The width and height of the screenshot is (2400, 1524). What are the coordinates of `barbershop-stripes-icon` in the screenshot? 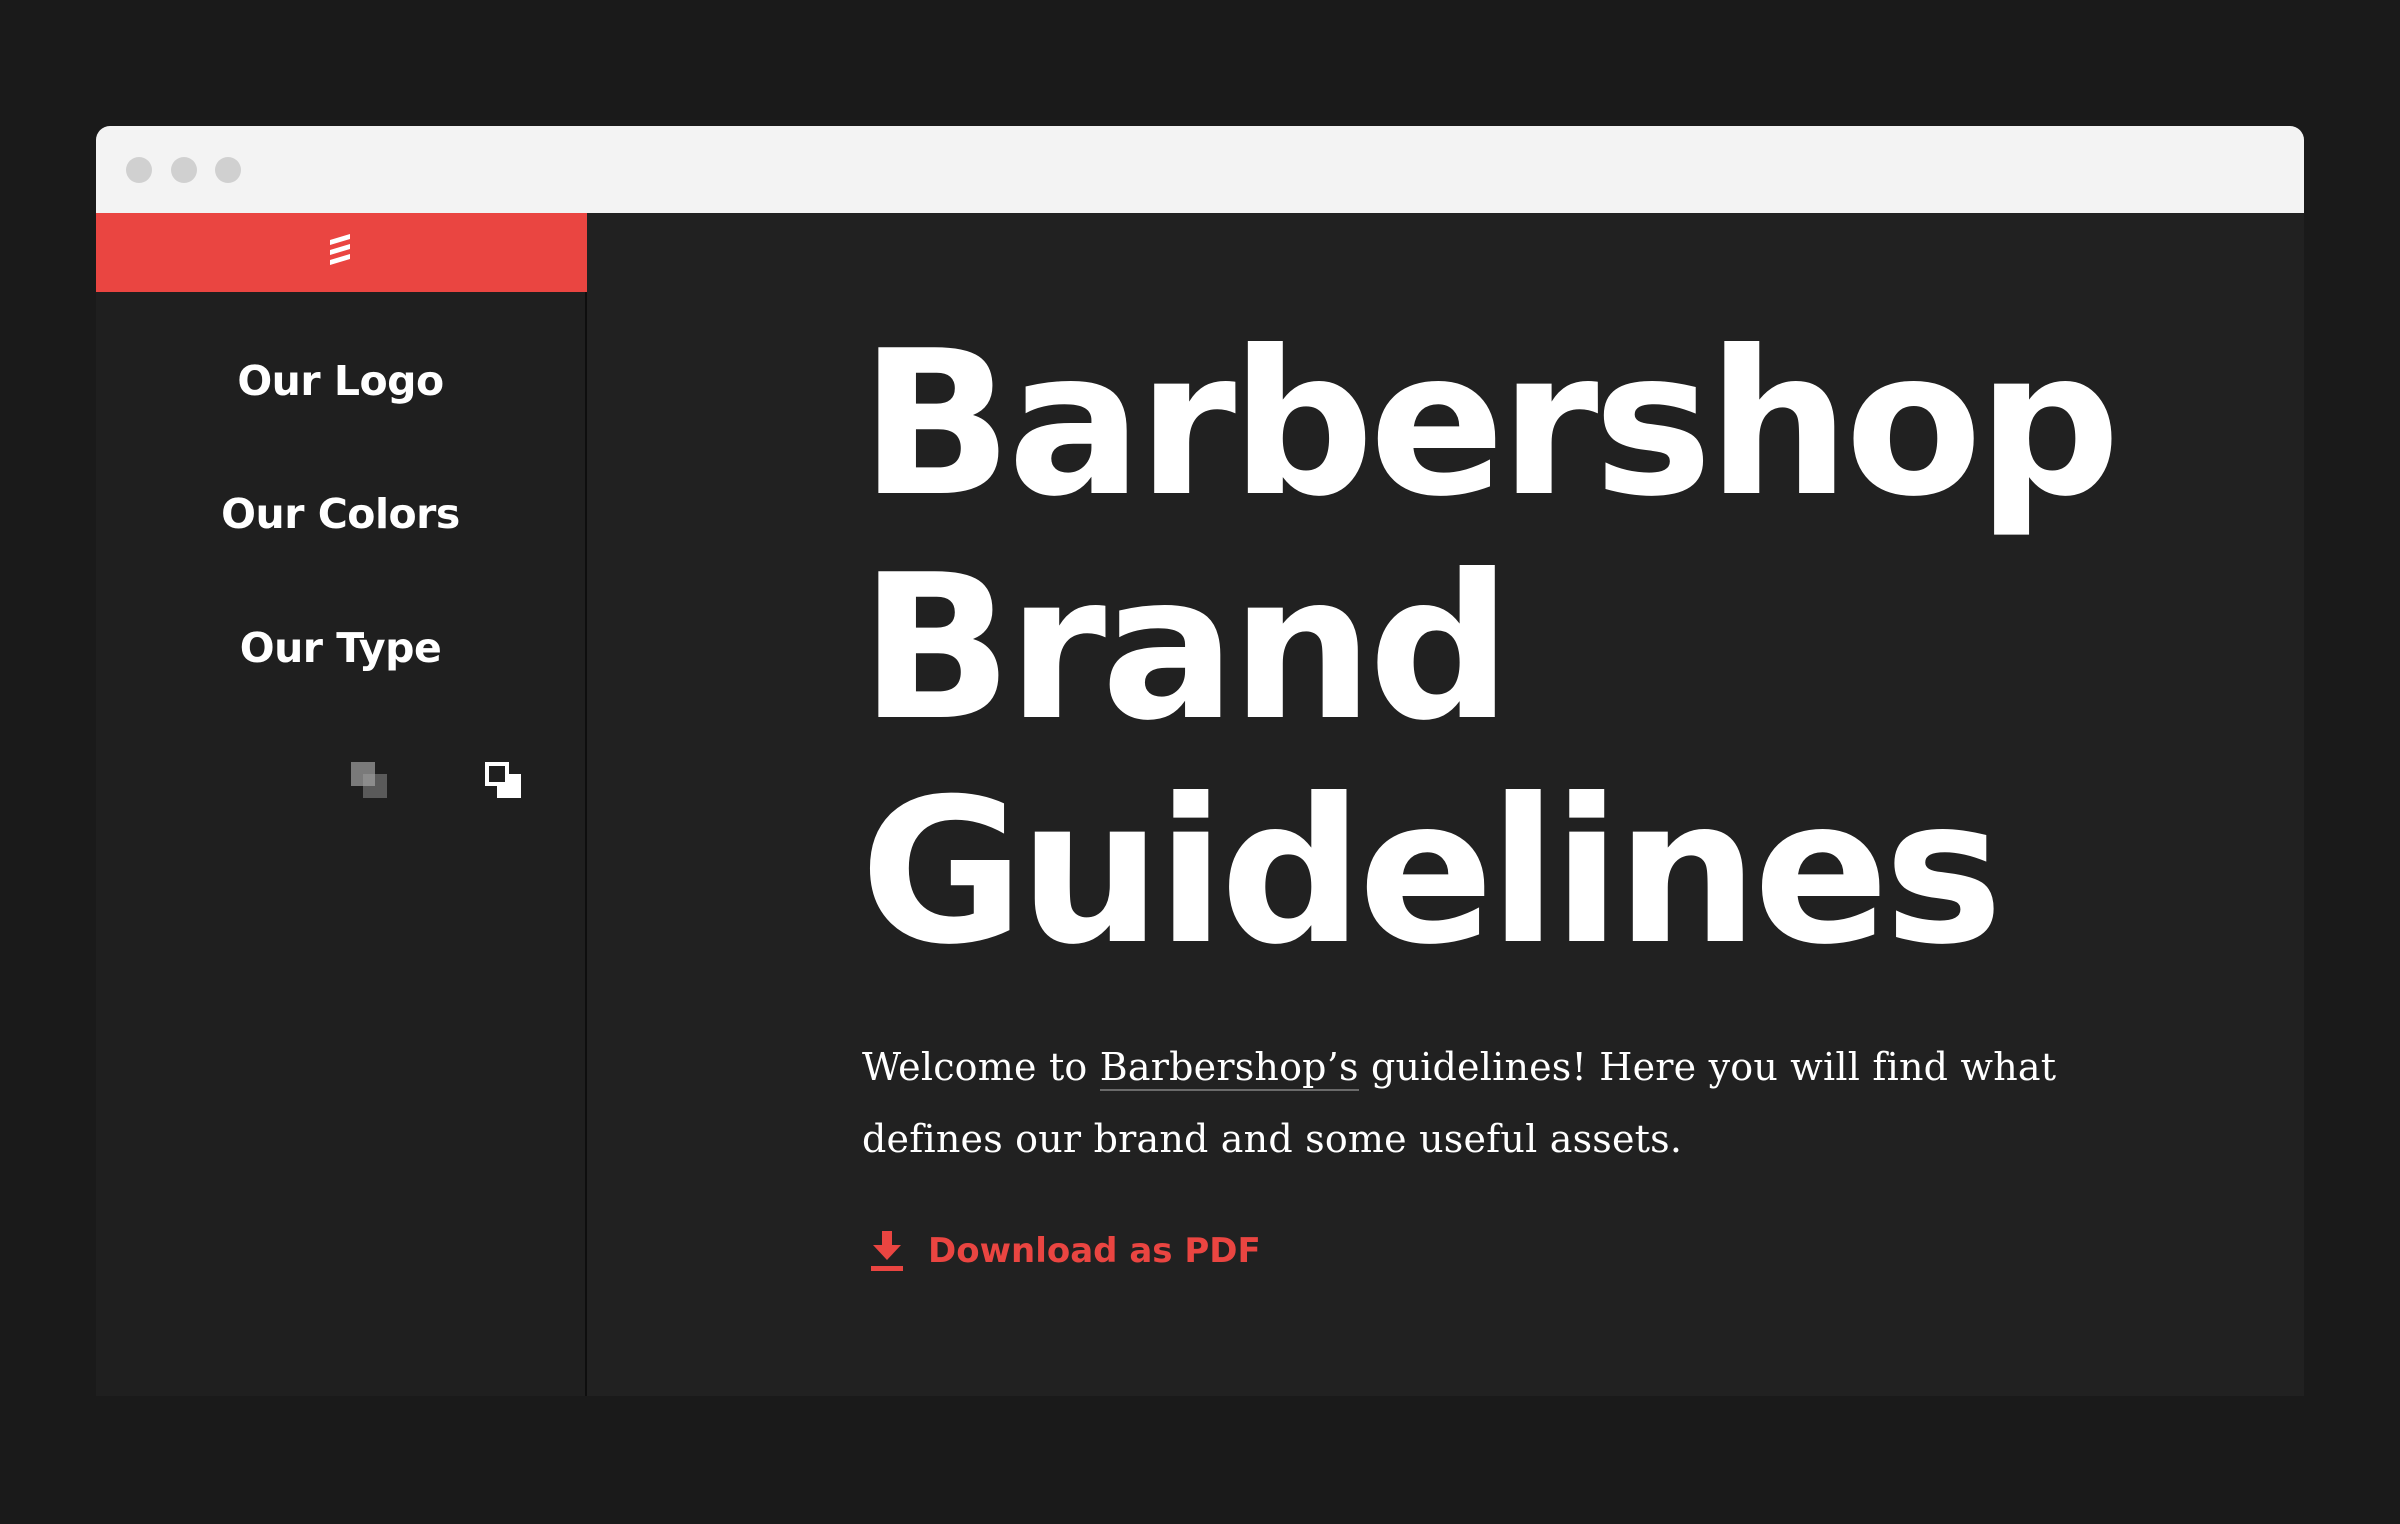 It's located at (340, 251).